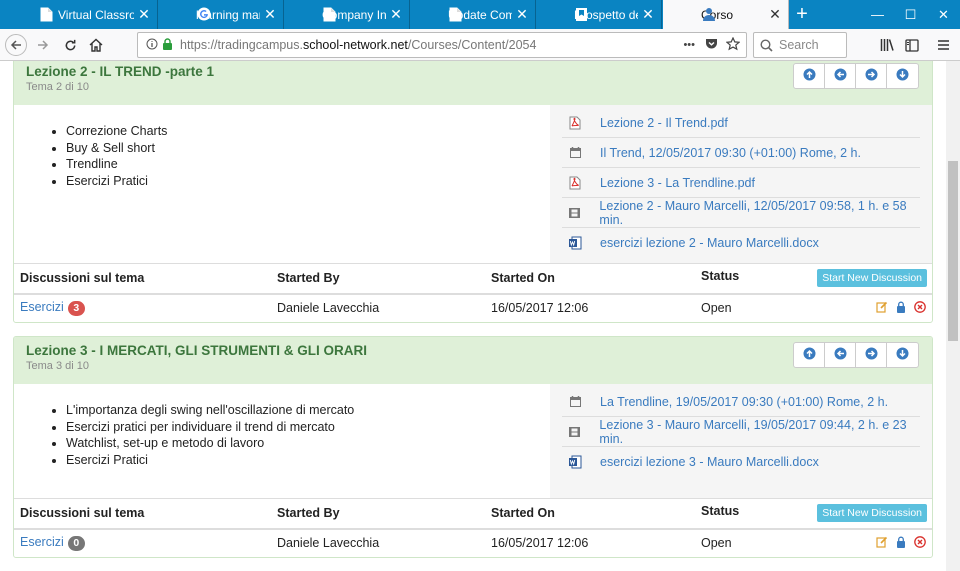 Image resolution: width=960 pixels, height=571 pixels. What do you see at coordinates (709, 243) in the screenshot?
I see `resource-link: esercizi lezione 2 - Mauro Marcelli.docx` at bounding box center [709, 243].